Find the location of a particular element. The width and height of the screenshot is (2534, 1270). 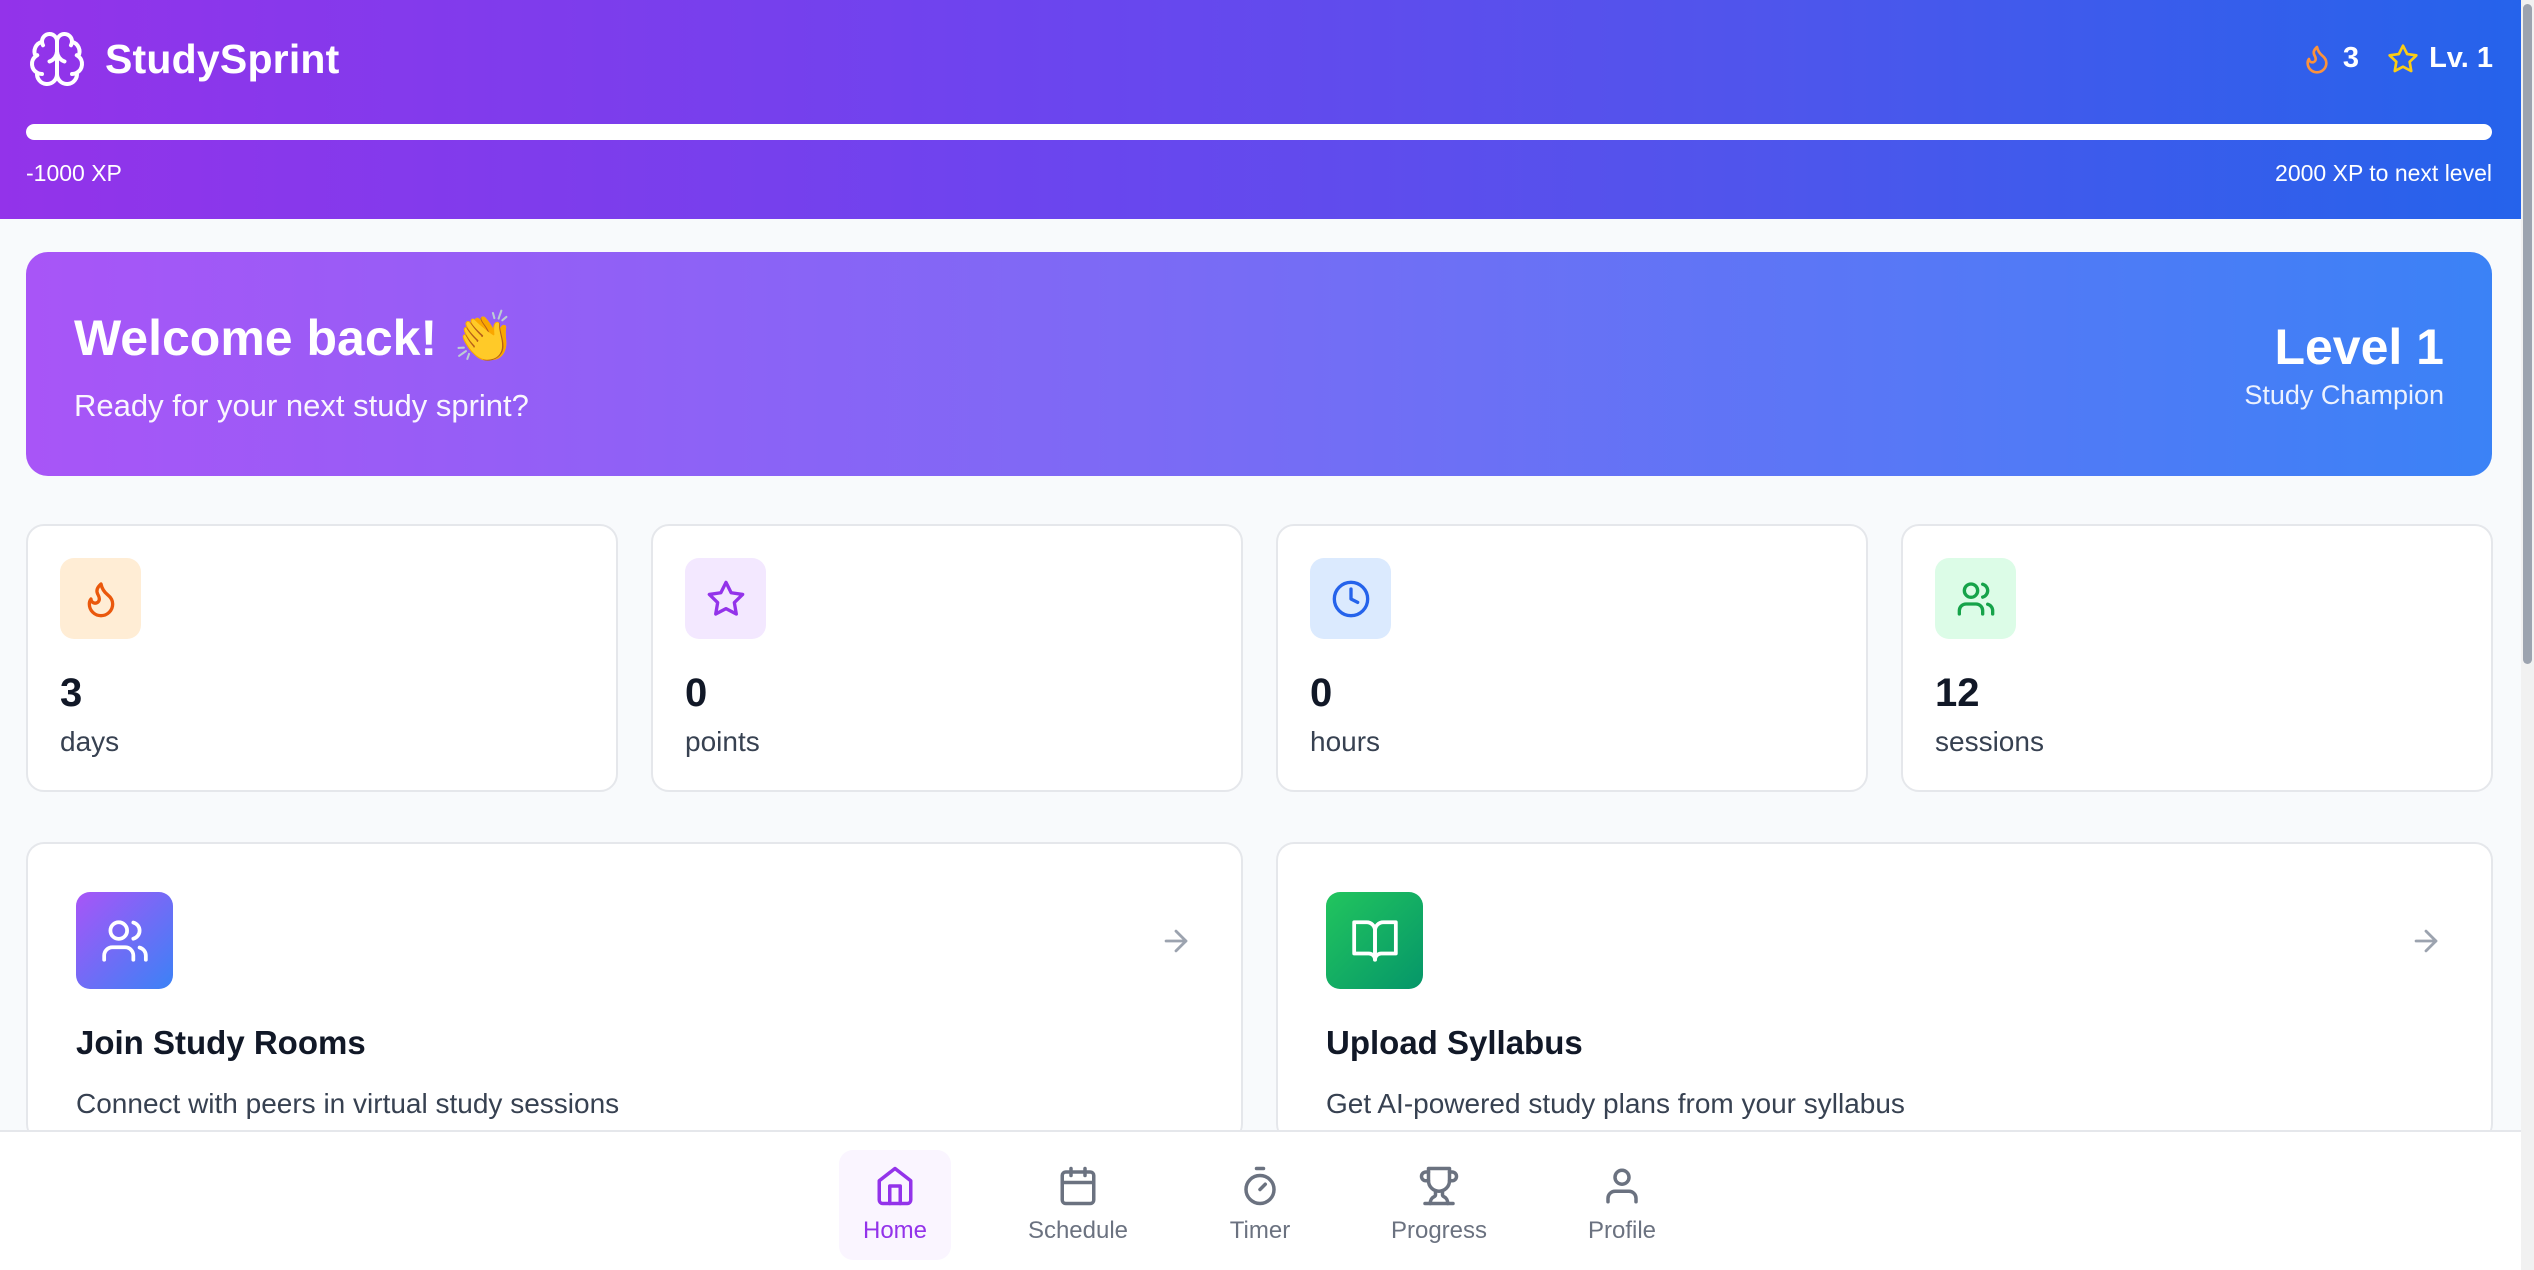

level-badge: Lv. 1 is located at coordinates (2461, 58).